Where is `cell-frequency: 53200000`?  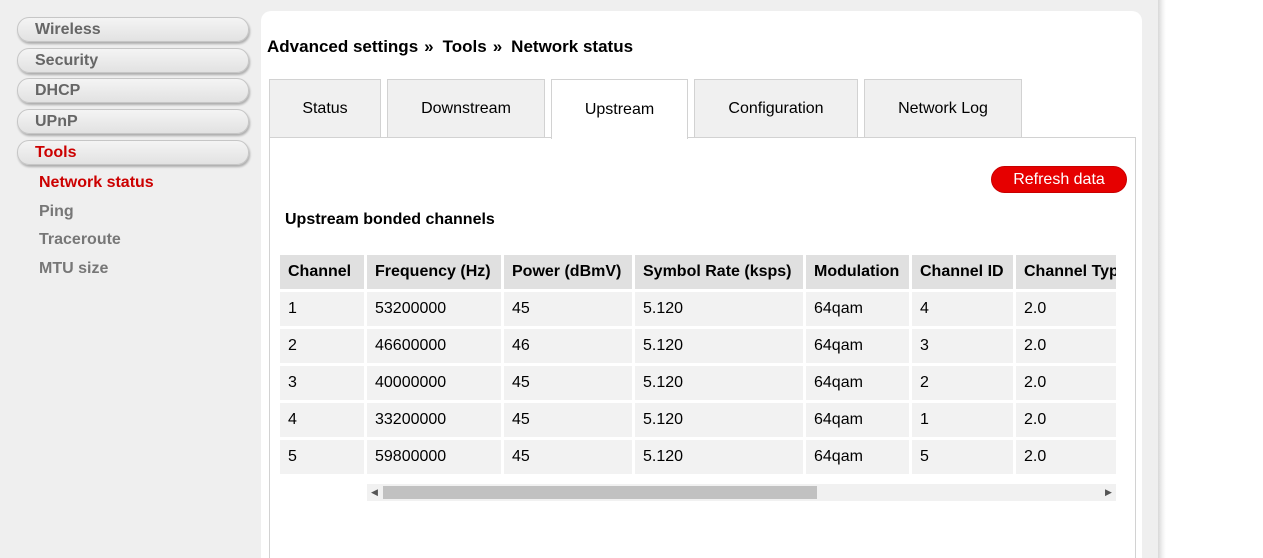 cell-frequency: 53200000 is located at coordinates (434, 309).